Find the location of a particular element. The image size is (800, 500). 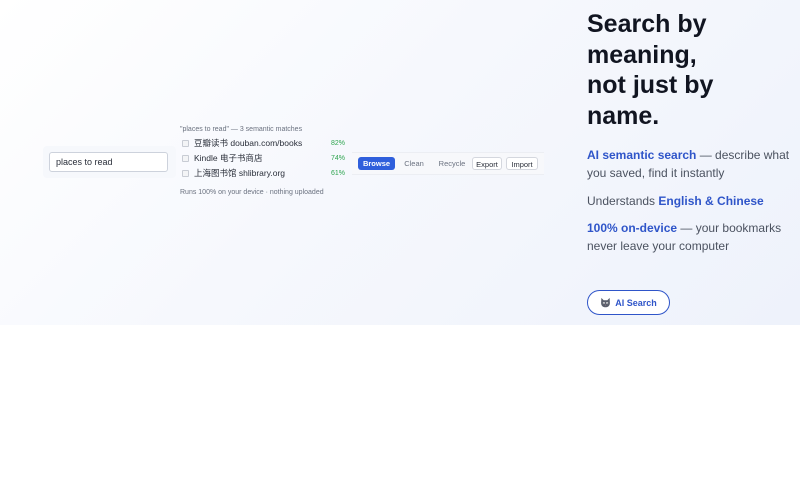

recycle-button: Recycle is located at coordinates (452, 163).